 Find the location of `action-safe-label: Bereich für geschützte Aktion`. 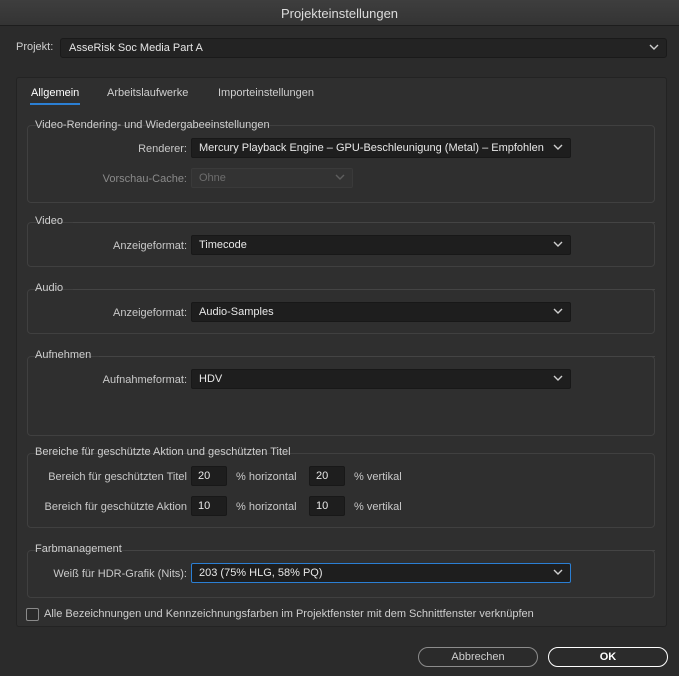

action-safe-label: Bereich für geschützte Aktion is located at coordinates (115, 507).